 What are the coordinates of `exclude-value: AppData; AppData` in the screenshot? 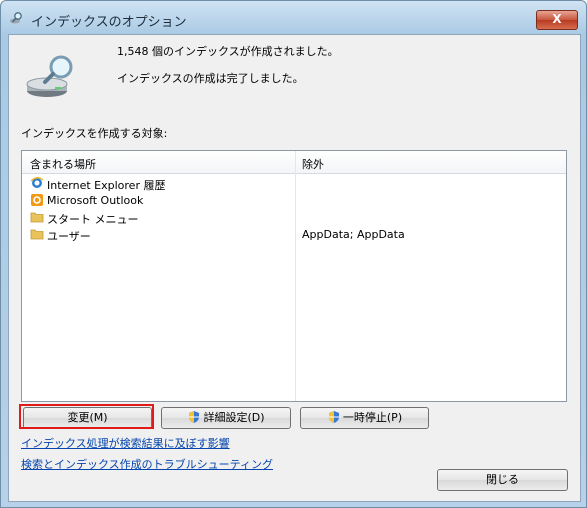 It's located at (353, 234).